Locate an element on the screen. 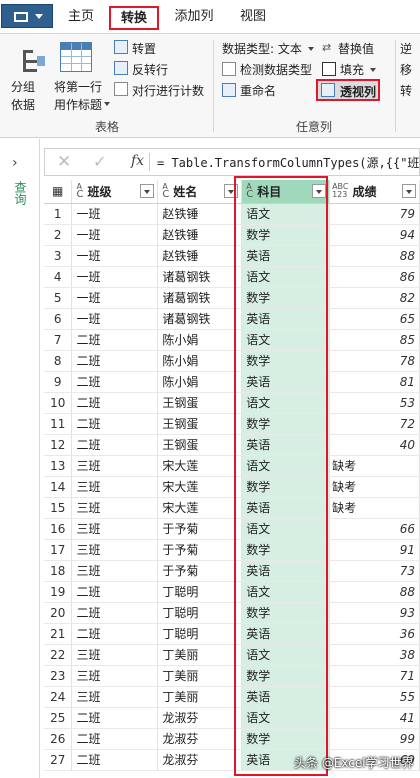  cell-score: 78 is located at coordinates (374, 361).